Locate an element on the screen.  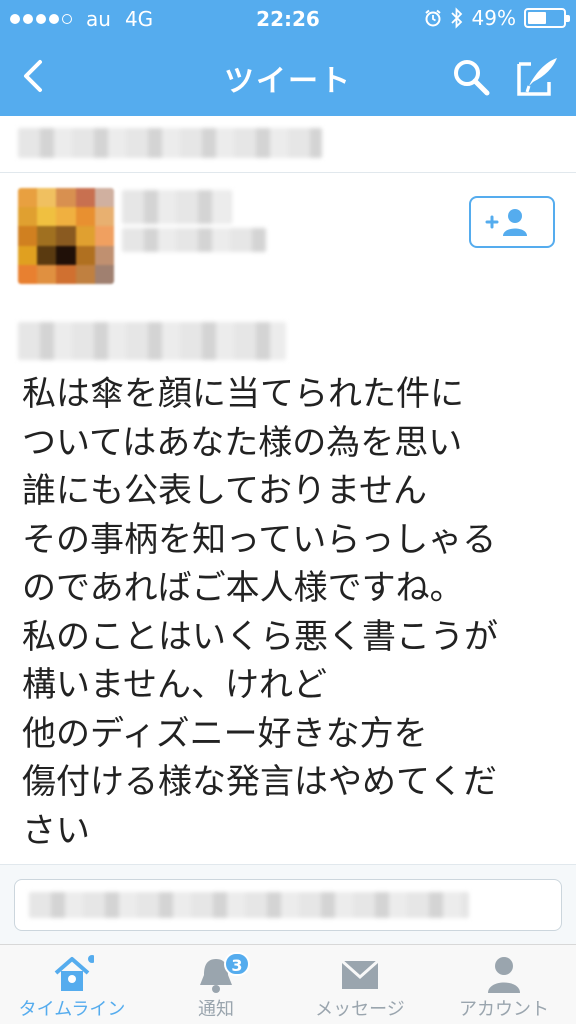
alarm-icon is located at coordinates (432, 18).